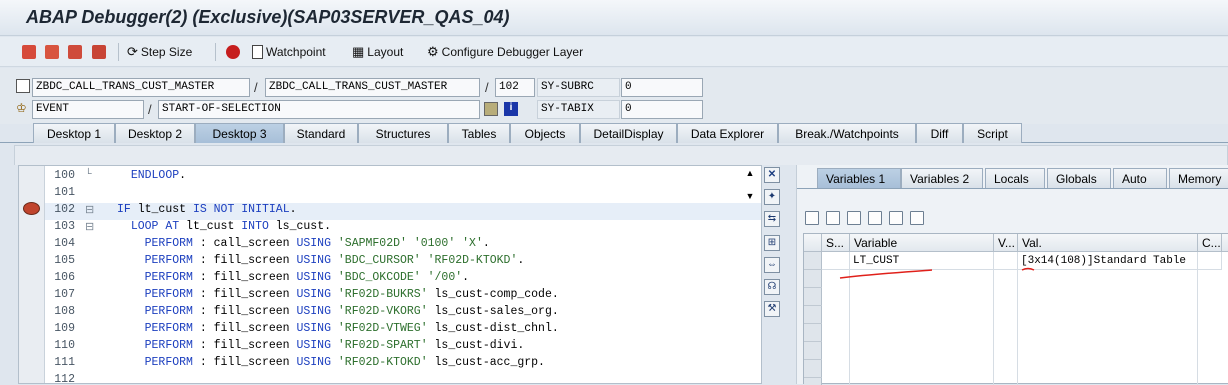 This screenshot has width=1228, height=385. I want to click on hierarchy-icon, so click(875, 218).